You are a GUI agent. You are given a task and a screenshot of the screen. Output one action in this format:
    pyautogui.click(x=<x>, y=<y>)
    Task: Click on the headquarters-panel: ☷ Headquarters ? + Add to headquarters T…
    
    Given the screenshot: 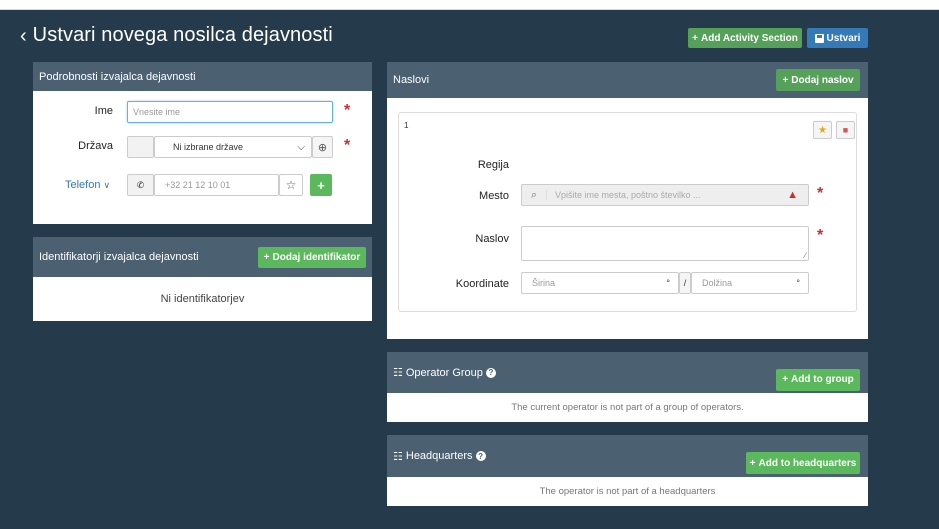 What is the action you would take?
    pyautogui.click(x=627, y=470)
    